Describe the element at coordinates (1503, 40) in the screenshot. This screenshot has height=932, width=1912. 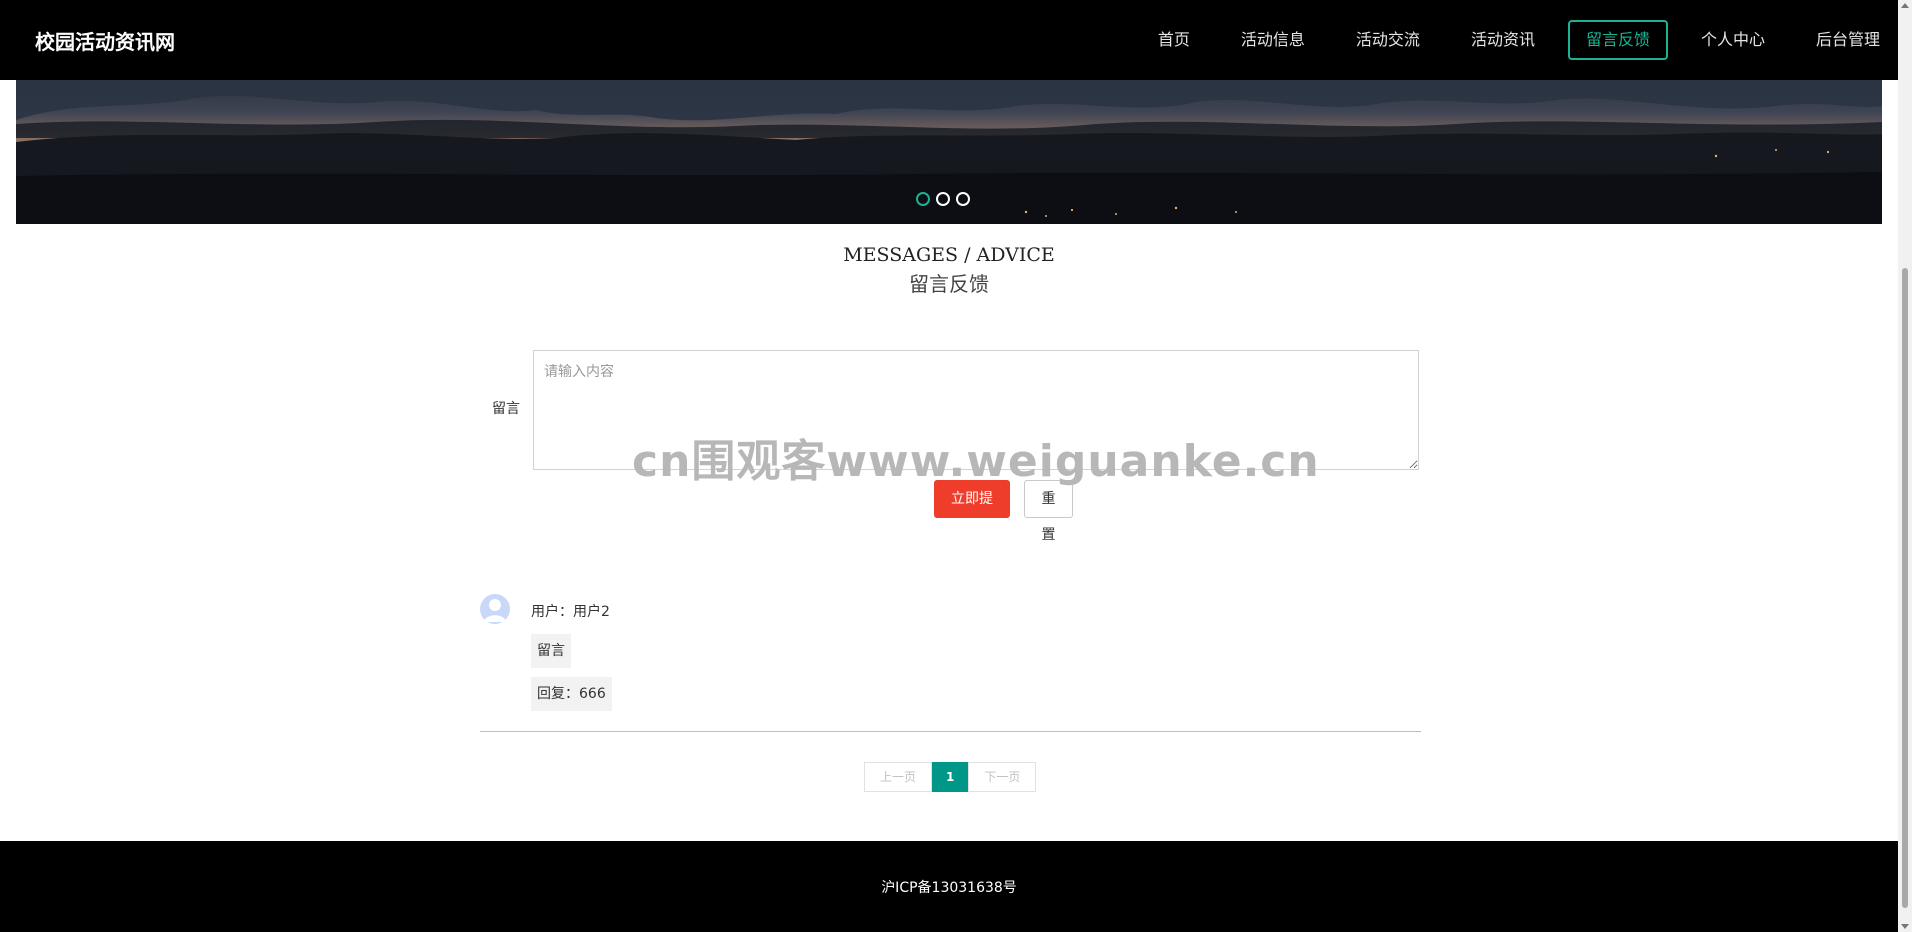
I see `nav-item-activity-news: 活动资讯` at that location.